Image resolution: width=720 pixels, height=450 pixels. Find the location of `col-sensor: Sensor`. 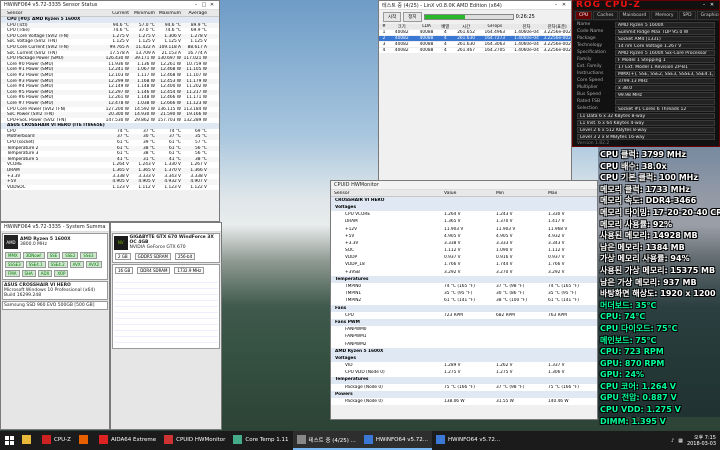

col-sensor: Sensor is located at coordinates (53, 13).